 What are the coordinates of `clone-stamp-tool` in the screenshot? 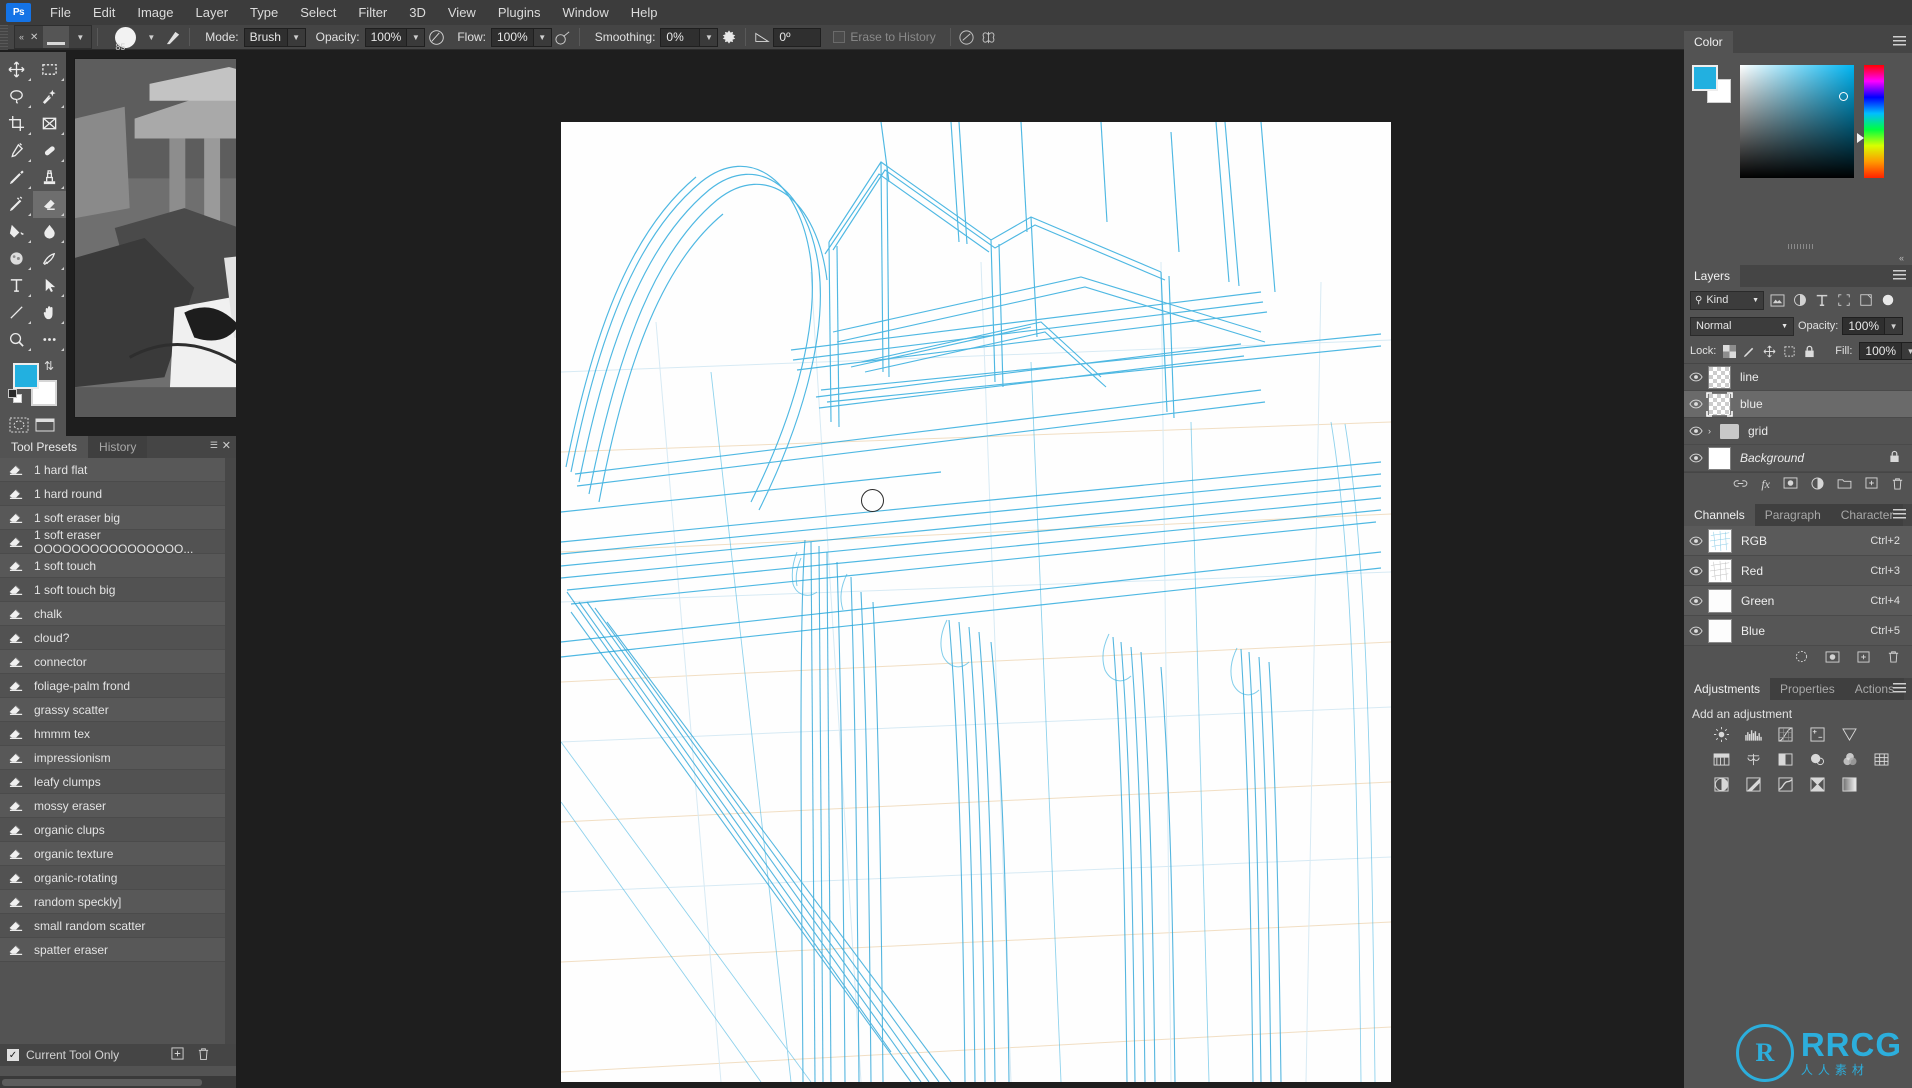 It's located at (49, 177).